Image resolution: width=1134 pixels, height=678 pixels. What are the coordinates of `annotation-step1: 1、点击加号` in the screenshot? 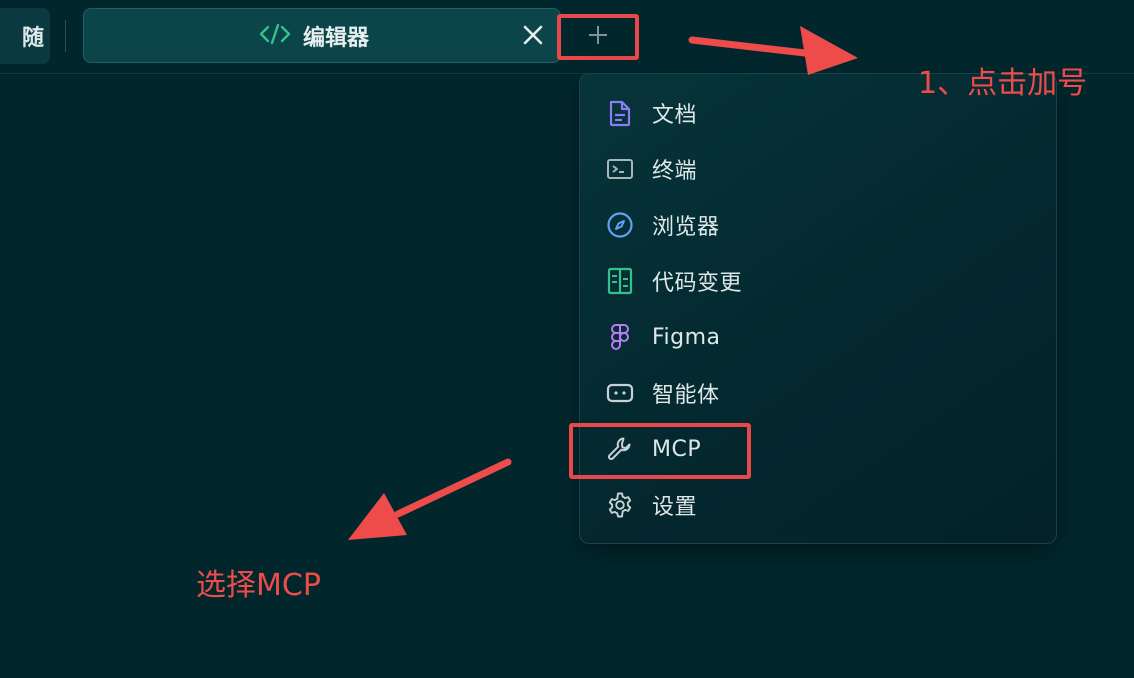 It's located at (1003, 83).